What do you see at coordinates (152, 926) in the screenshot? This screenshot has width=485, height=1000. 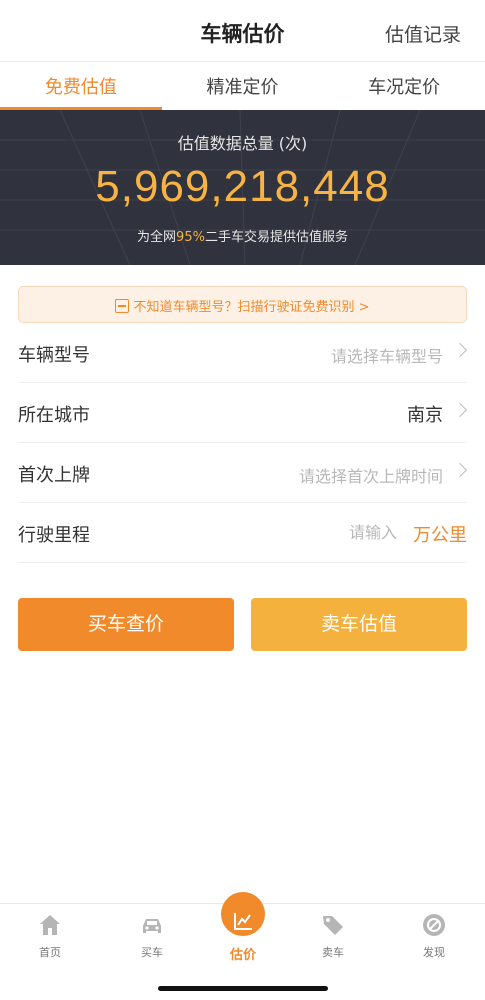 I see `car-icon` at bounding box center [152, 926].